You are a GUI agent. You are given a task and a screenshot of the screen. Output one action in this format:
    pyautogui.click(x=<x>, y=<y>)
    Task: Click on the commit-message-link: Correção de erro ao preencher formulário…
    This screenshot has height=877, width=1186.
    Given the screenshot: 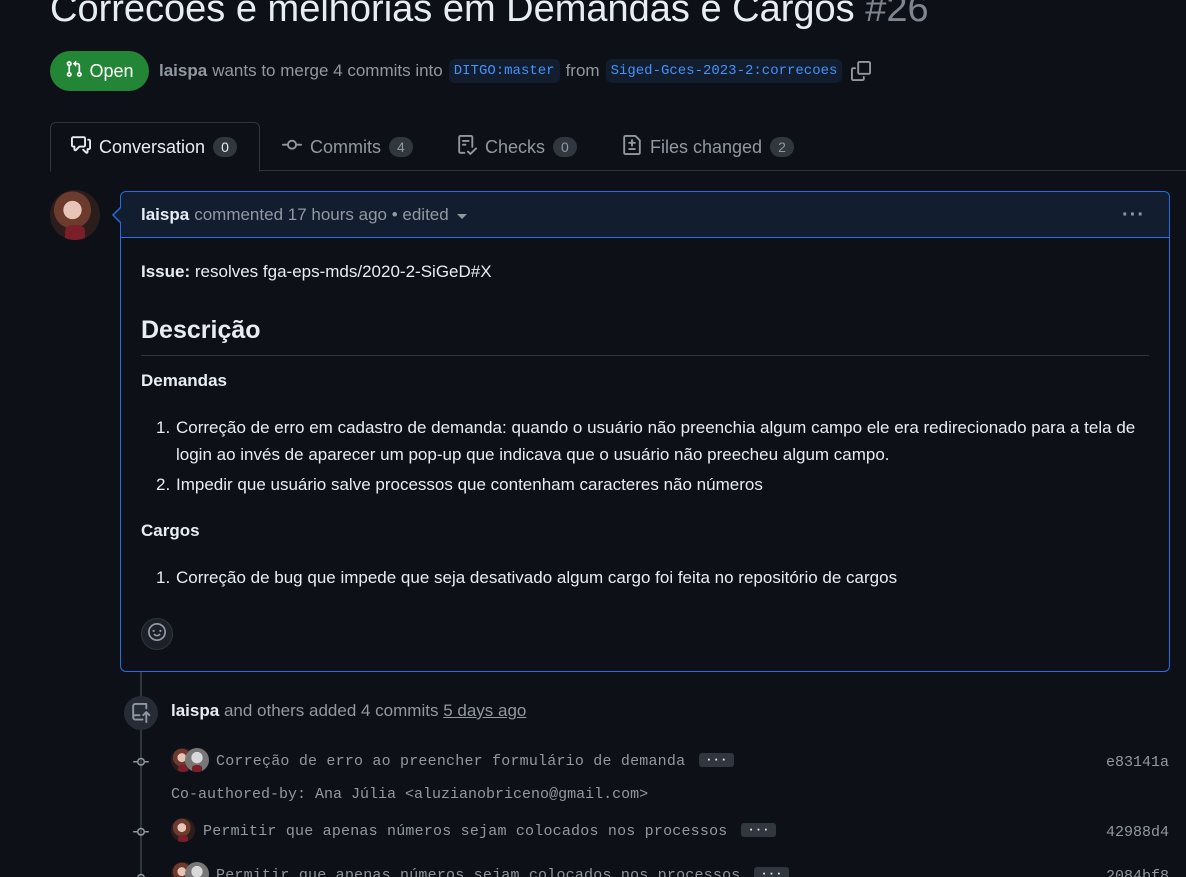 What is the action you would take?
    pyautogui.click(x=450, y=761)
    